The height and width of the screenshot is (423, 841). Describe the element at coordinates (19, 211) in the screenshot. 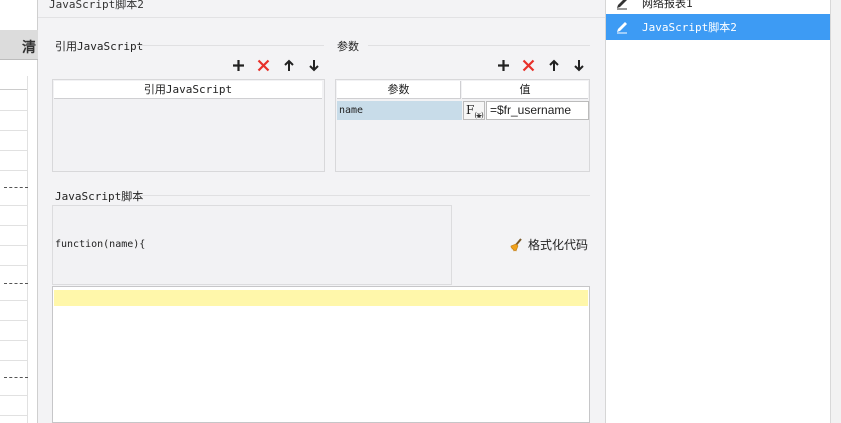

I see `background-spreadsheet: 清` at that location.